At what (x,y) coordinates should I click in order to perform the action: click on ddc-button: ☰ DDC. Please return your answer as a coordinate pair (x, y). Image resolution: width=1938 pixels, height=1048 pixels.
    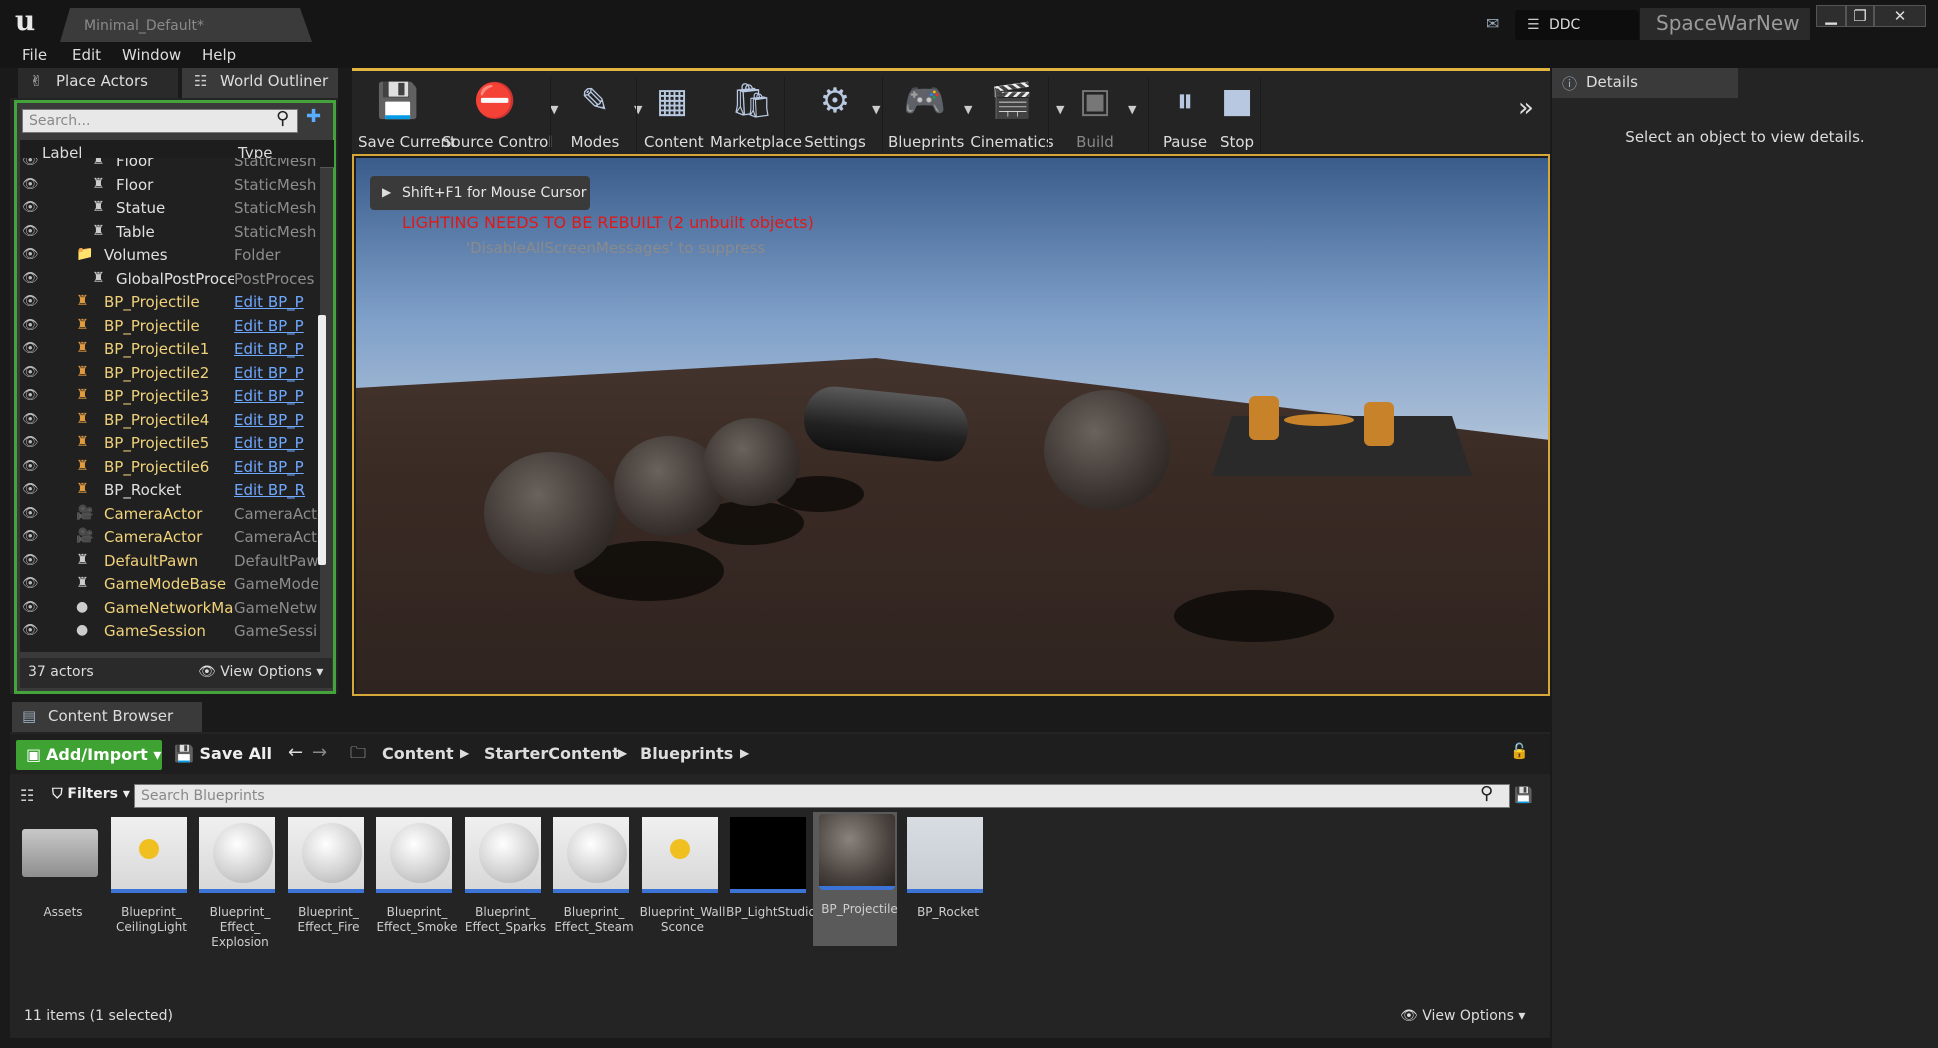
    Looking at the image, I should click on (1577, 25).